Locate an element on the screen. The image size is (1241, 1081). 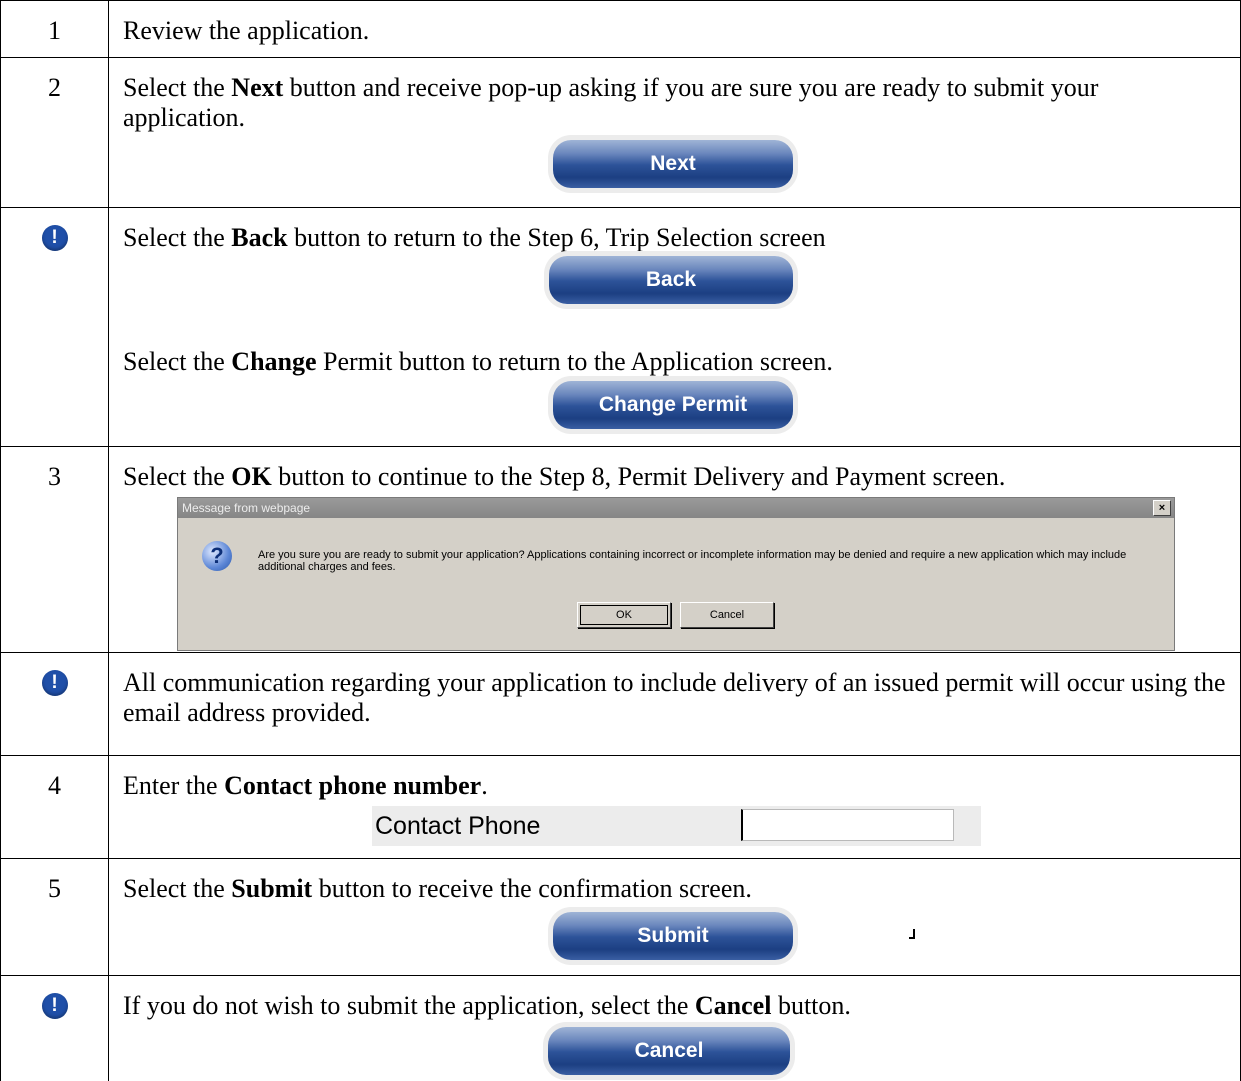
step-number: 3 is located at coordinates (55, 550).